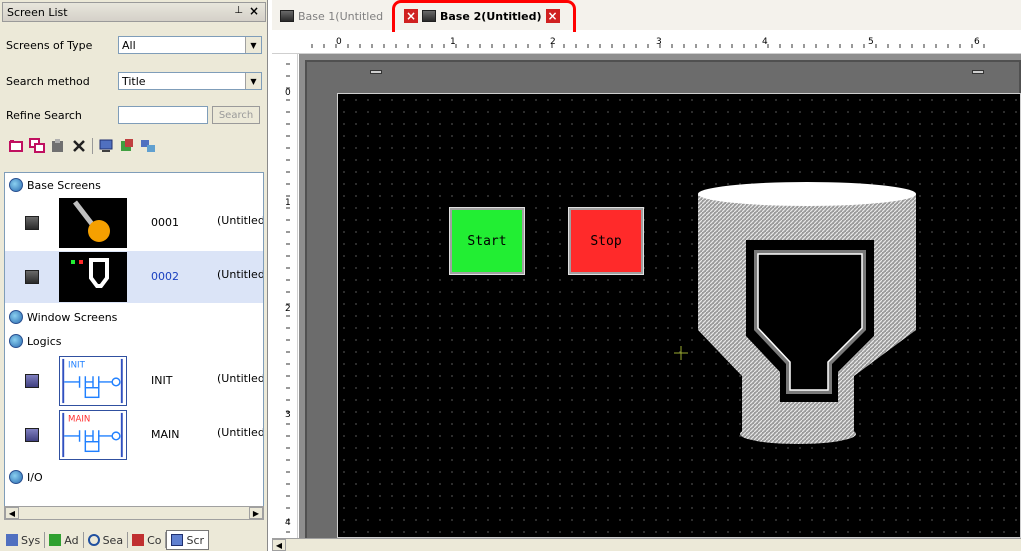 The width and height of the screenshot is (1021, 551). I want to click on section-window-screens: Window Screens, so click(63, 317).